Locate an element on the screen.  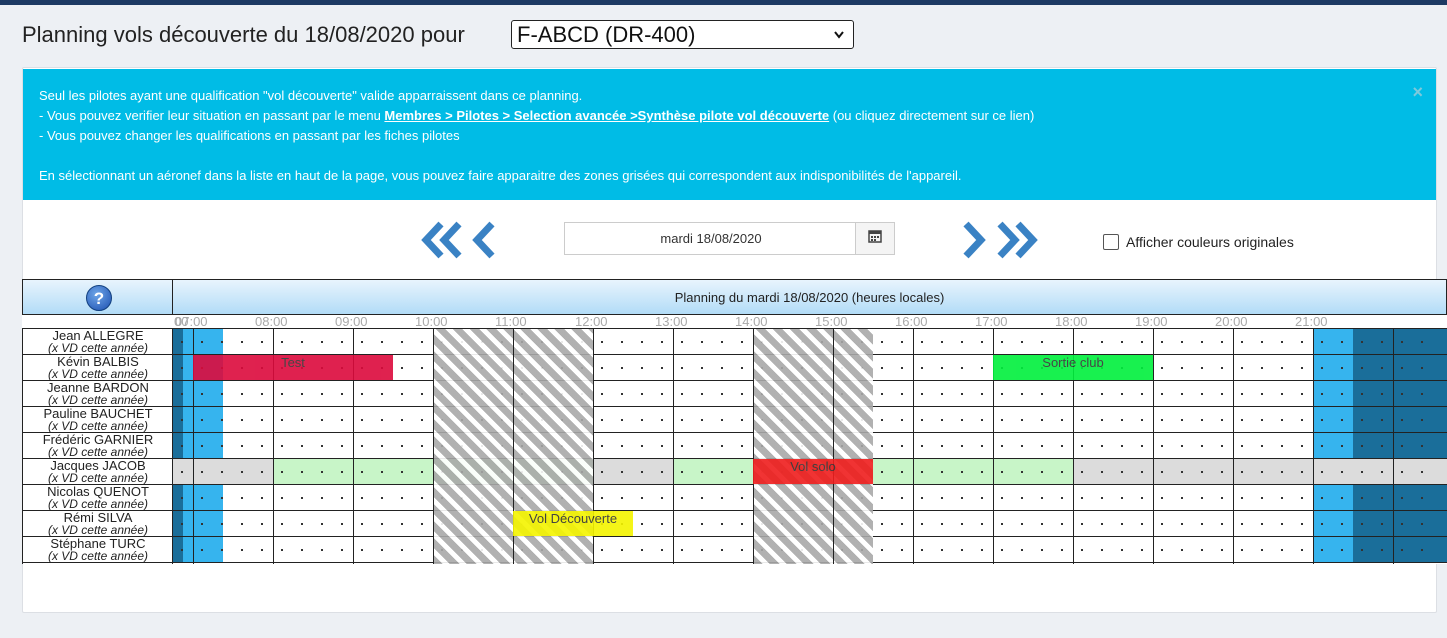
hour-label: 20:00 is located at coordinates (1231, 321).